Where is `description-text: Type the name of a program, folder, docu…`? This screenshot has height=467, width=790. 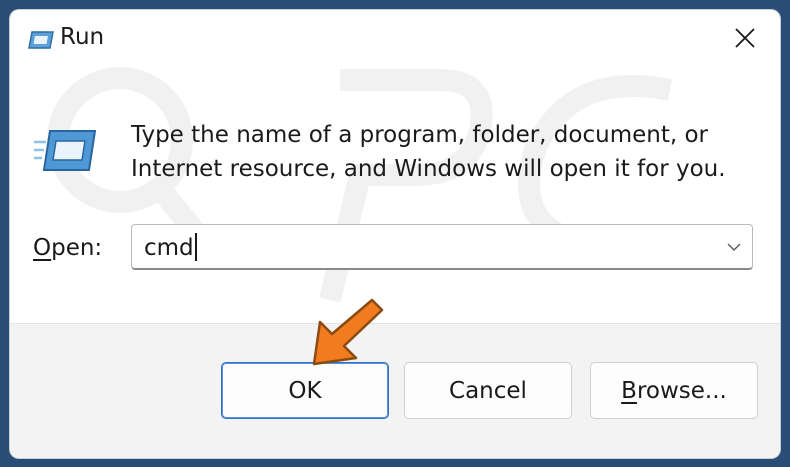
description-text: Type the name of a program, folder, docu… is located at coordinates (441, 152).